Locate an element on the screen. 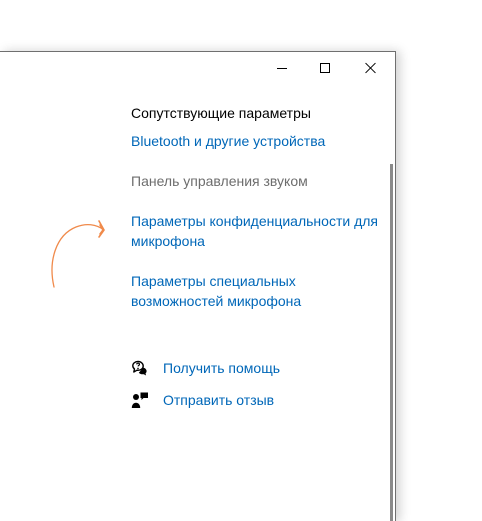 The image size is (482, 521). minimize-icon is located at coordinates (282, 68).